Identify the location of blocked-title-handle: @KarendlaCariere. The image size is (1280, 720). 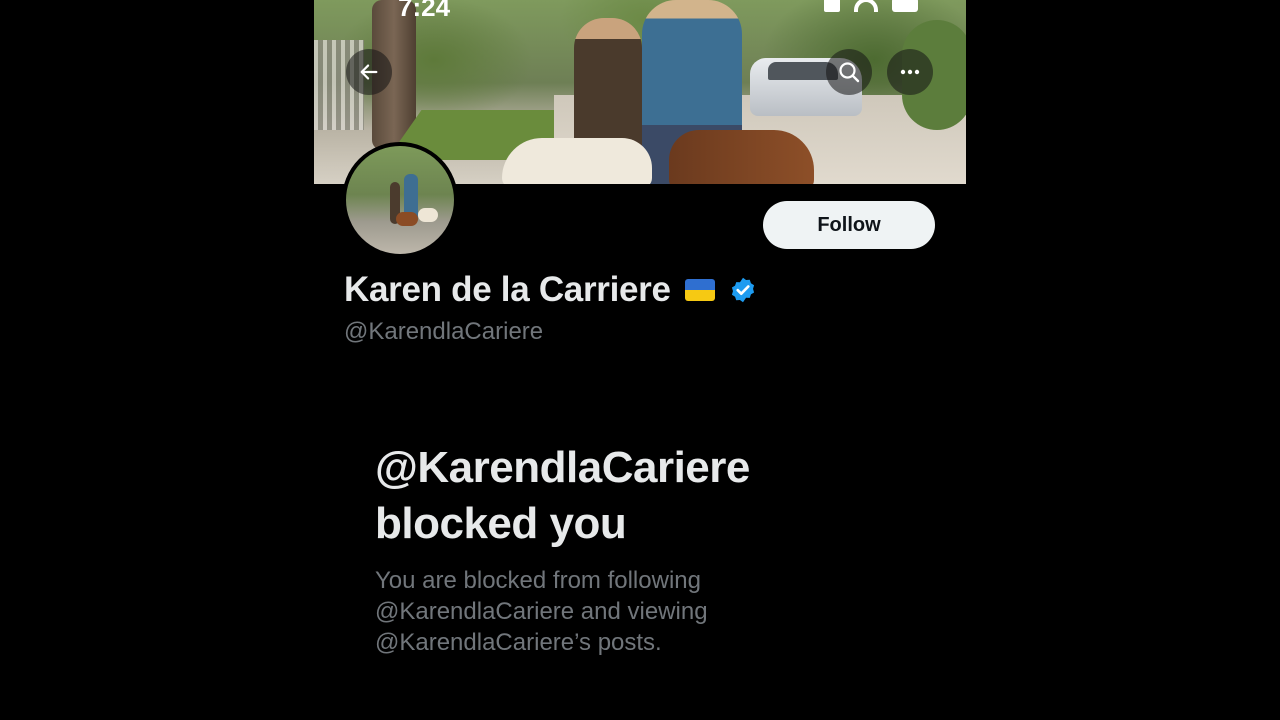
(562, 467).